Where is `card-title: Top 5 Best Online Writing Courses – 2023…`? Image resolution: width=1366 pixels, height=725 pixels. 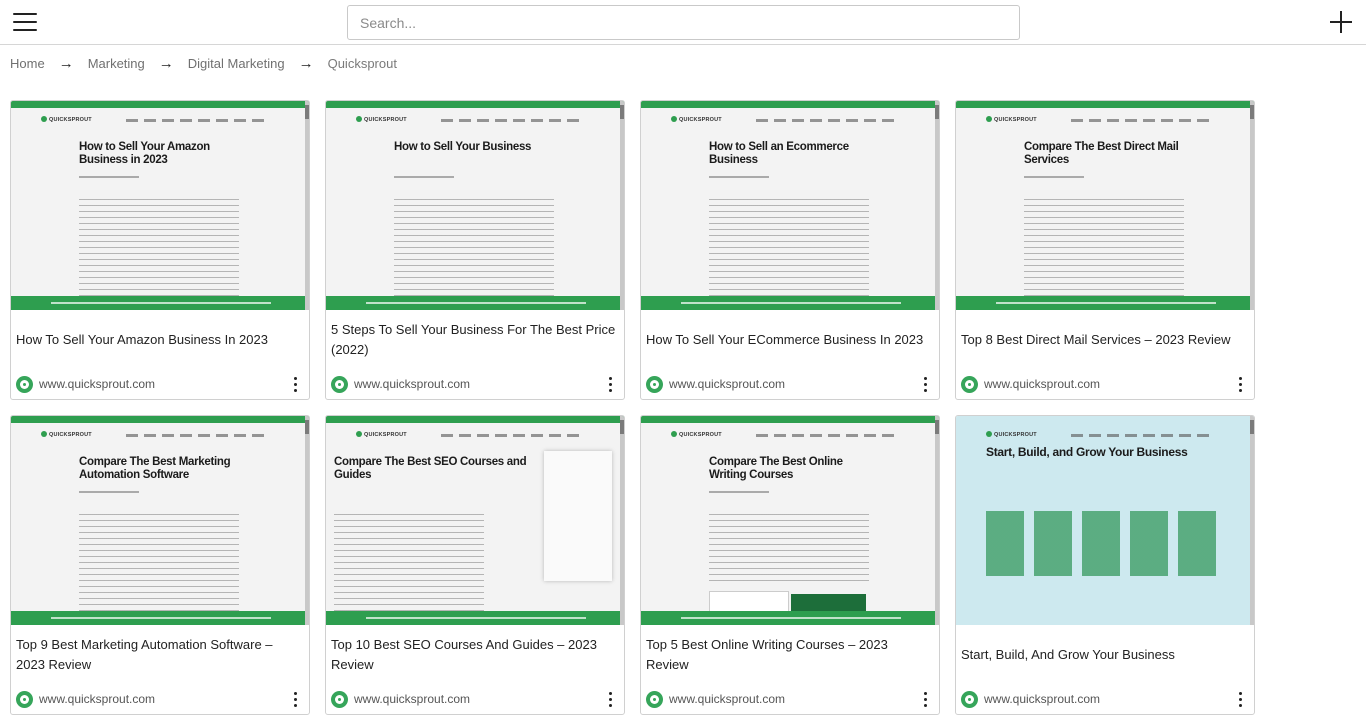
card-title: Top 5 Best Online Writing Courses – 2023… is located at coordinates (790, 655).